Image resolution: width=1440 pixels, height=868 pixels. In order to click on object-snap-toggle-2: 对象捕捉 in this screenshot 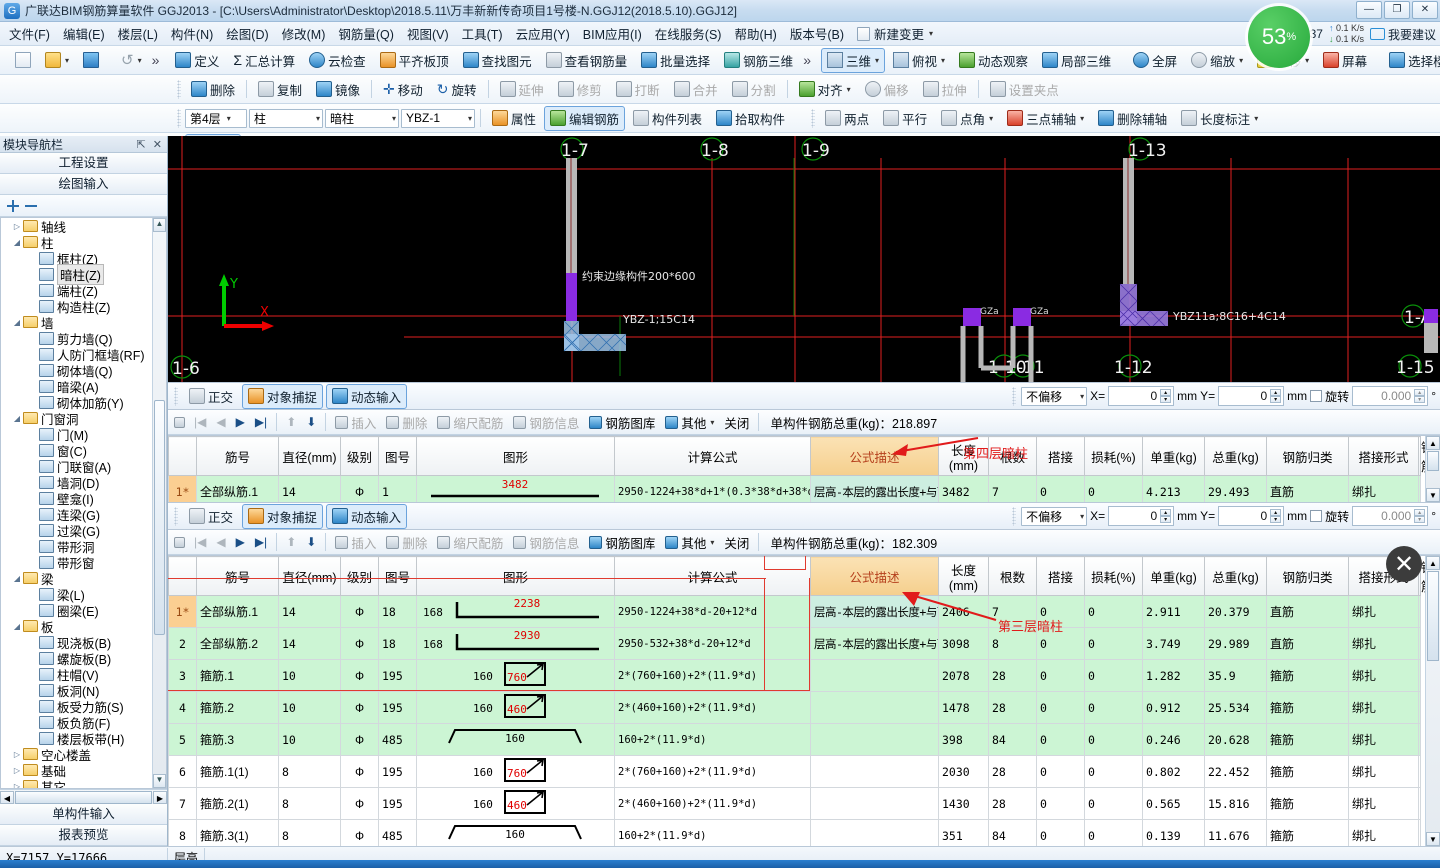, I will do `click(283, 516)`.